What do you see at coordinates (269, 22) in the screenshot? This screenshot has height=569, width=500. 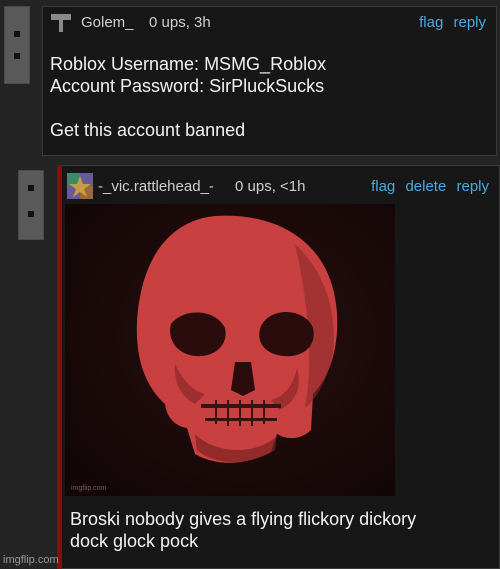 I see `comment-meta: Golem_ 0 ups, 3h flag reply` at bounding box center [269, 22].